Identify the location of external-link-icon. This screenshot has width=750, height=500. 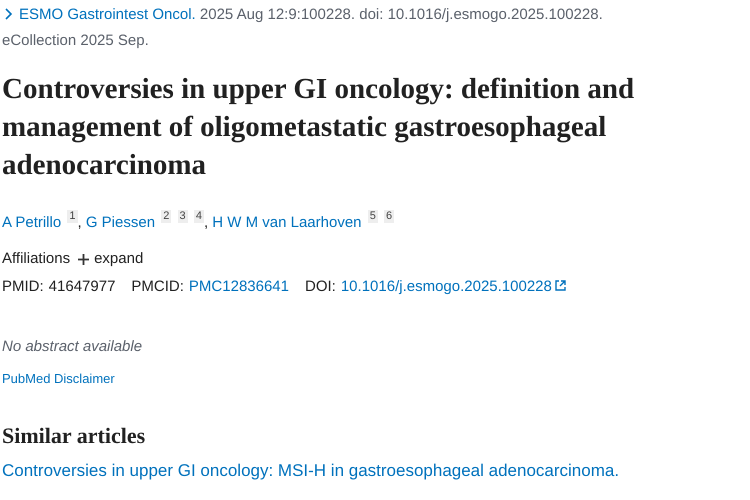
(560, 285).